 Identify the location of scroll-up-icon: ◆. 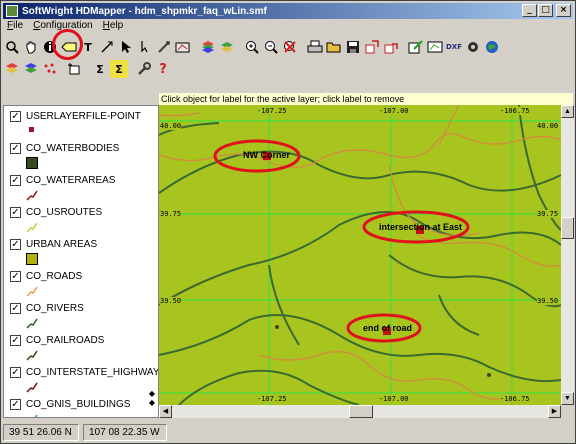
(152, 393).